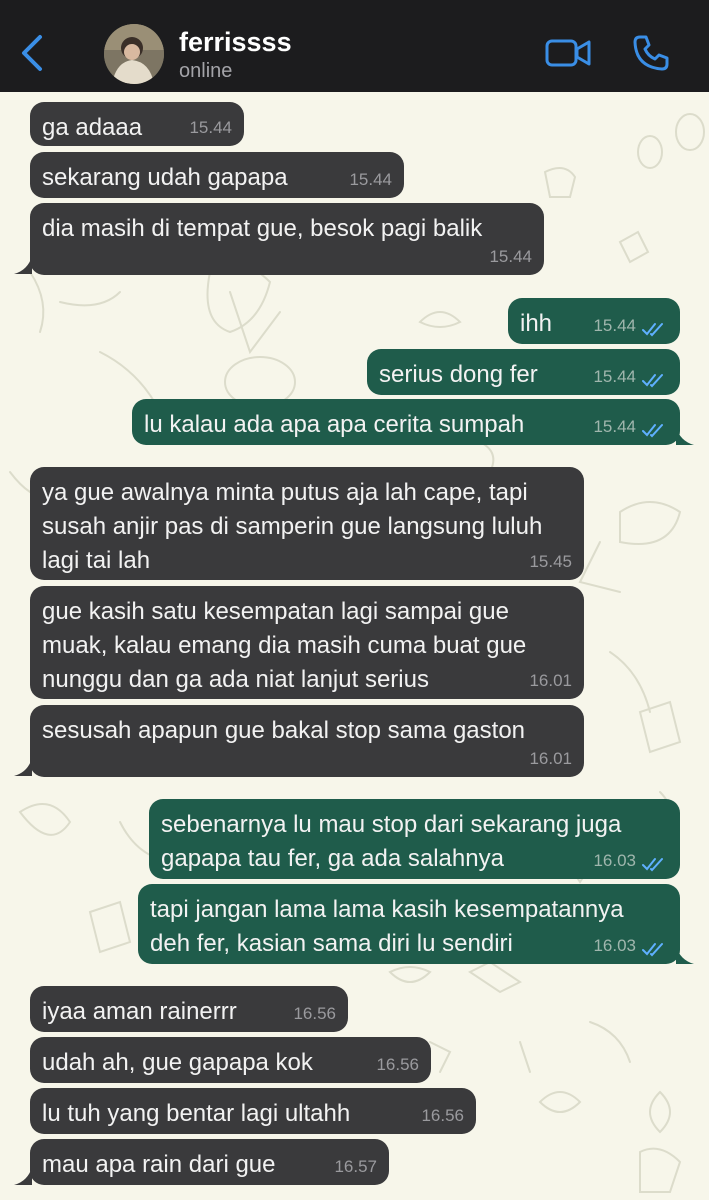 The height and width of the screenshot is (1200, 709). What do you see at coordinates (159, 1164) in the screenshot?
I see `message-text: mau apa rain dari gue` at bounding box center [159, 1164].